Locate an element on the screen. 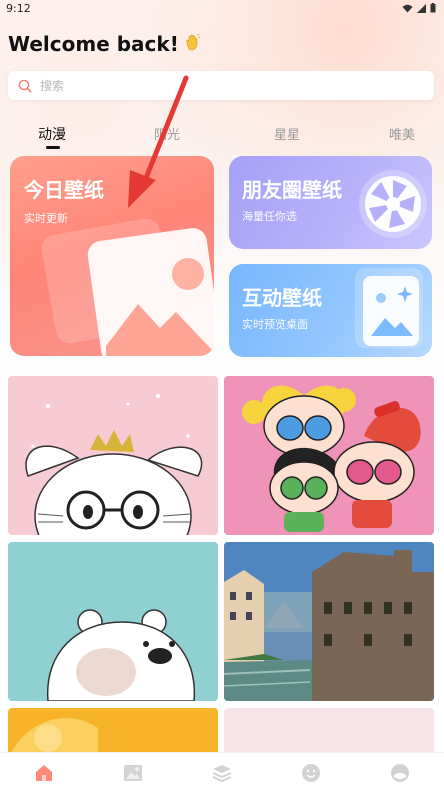 This screenshot has height=792, width=444. today-card-title: 今日壁纸 is located at coordinates (64, 190).